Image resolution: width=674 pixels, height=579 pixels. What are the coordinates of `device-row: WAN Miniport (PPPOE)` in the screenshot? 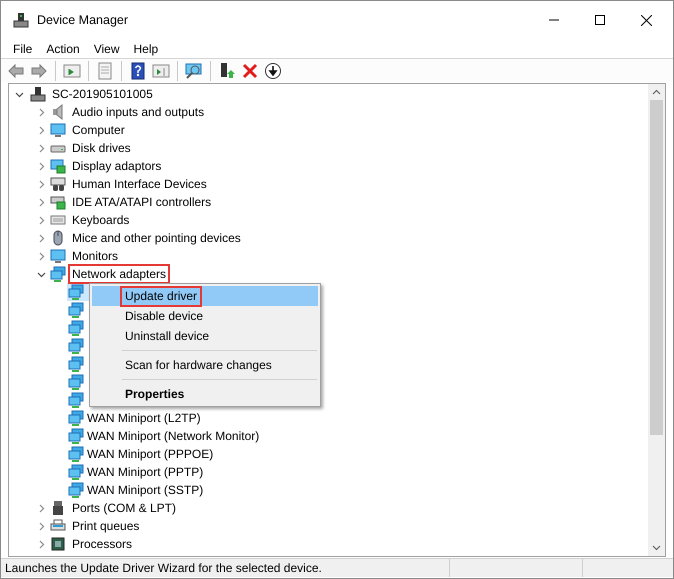 It's located at (140, 454).